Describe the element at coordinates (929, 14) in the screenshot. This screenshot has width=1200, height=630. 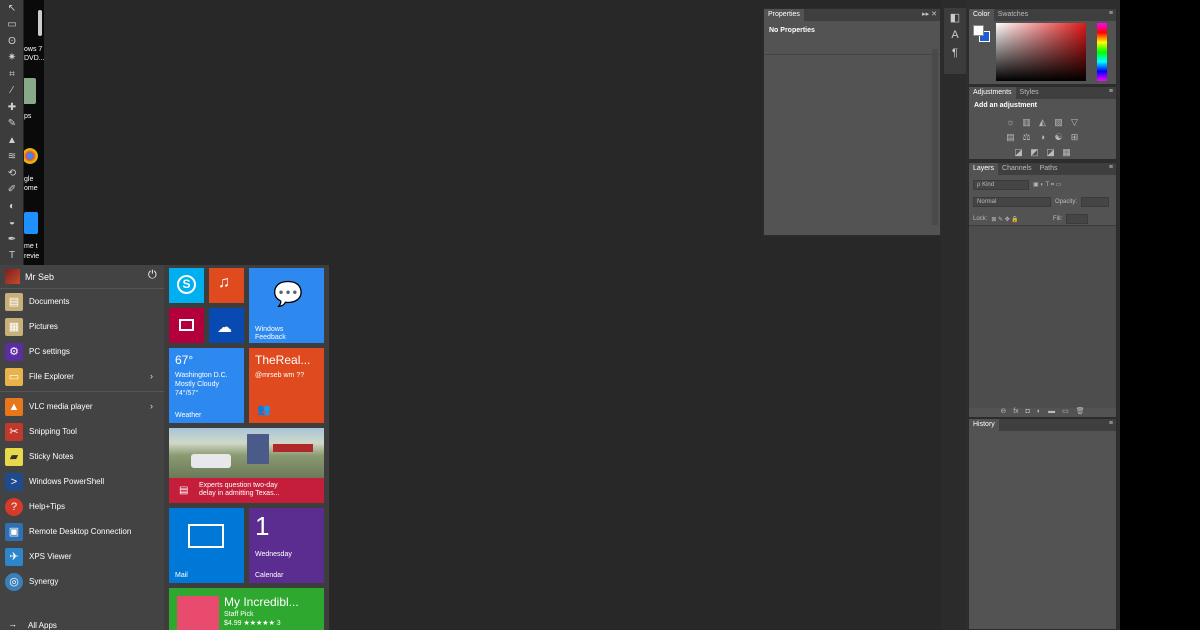
I see `panel-menu-icon: ▸▸ ✕` at that location.